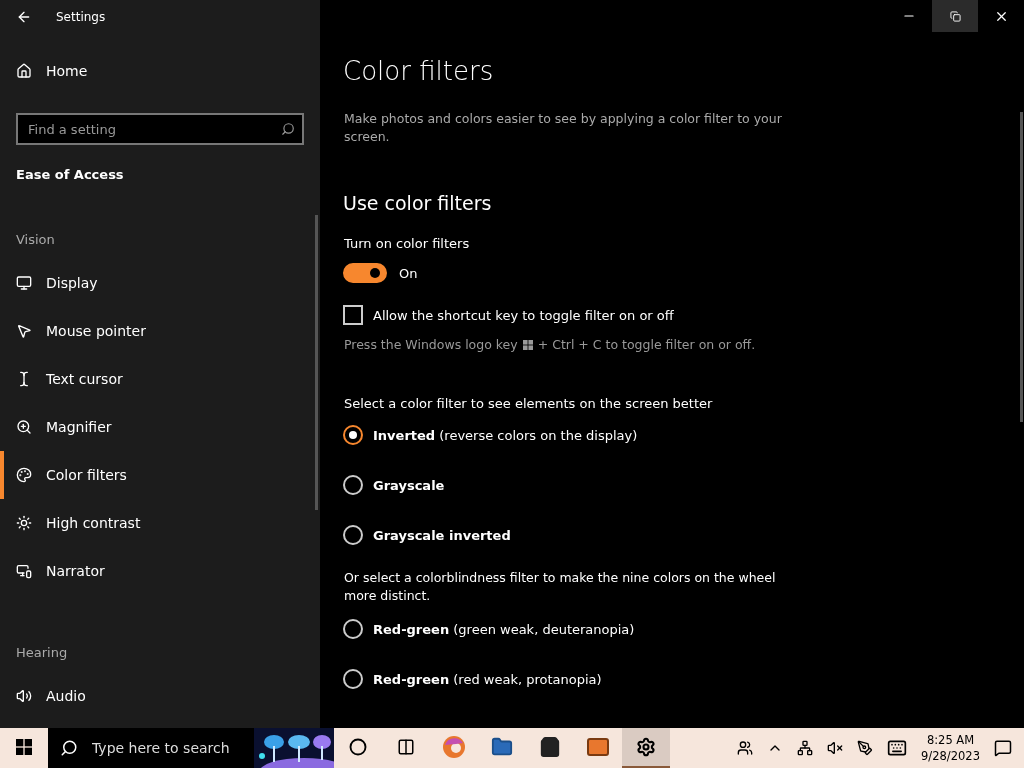  Describe the element at coordinates (419, 71) in the screenshot. I see `page-title: Color filters` at that location.